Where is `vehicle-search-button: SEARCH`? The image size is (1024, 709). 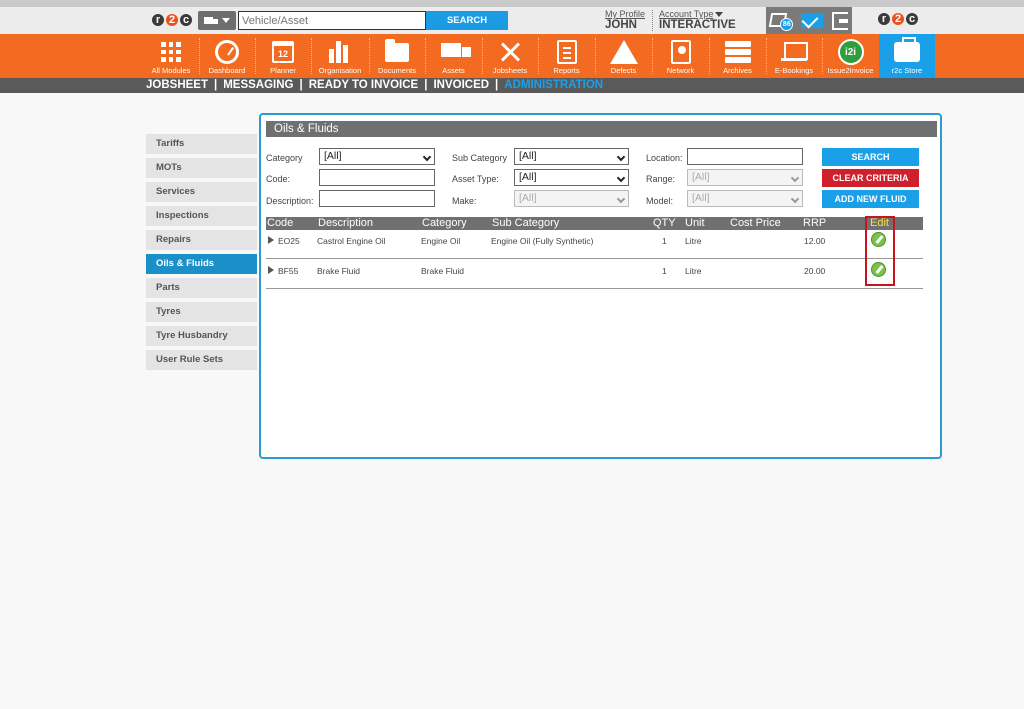 vehicle-search-button: SEARCH is located at coordinates (467, 20).